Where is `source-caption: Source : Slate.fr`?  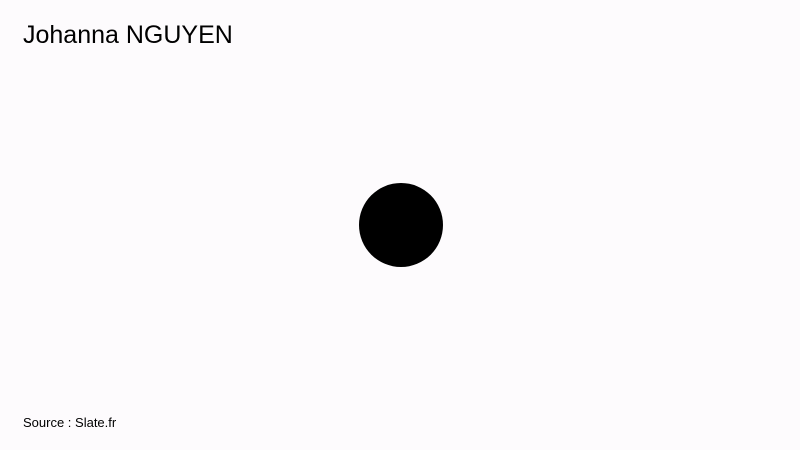
source-caption: Source : Slate.fr is located at coordinates (70, 422).